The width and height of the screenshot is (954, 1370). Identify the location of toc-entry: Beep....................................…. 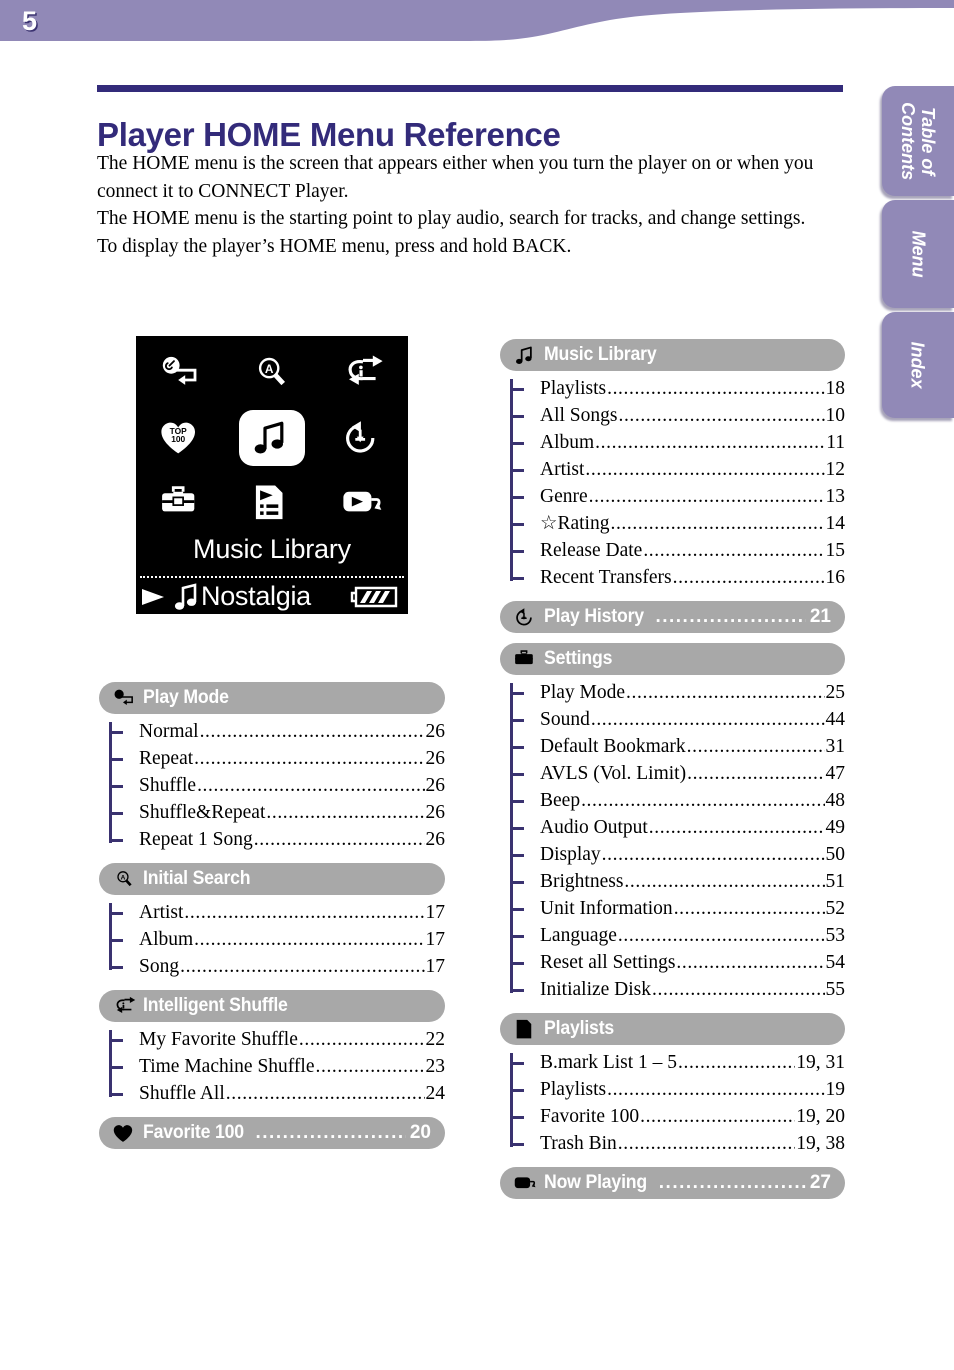
(677, 800).